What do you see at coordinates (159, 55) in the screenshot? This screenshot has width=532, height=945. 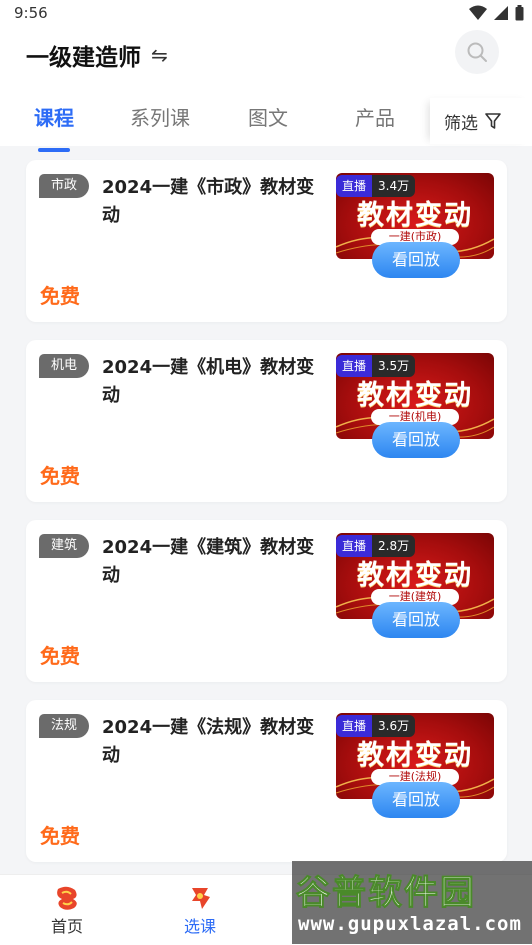 I see `swap-icon: ⇋` at bounding box center [159, 55].